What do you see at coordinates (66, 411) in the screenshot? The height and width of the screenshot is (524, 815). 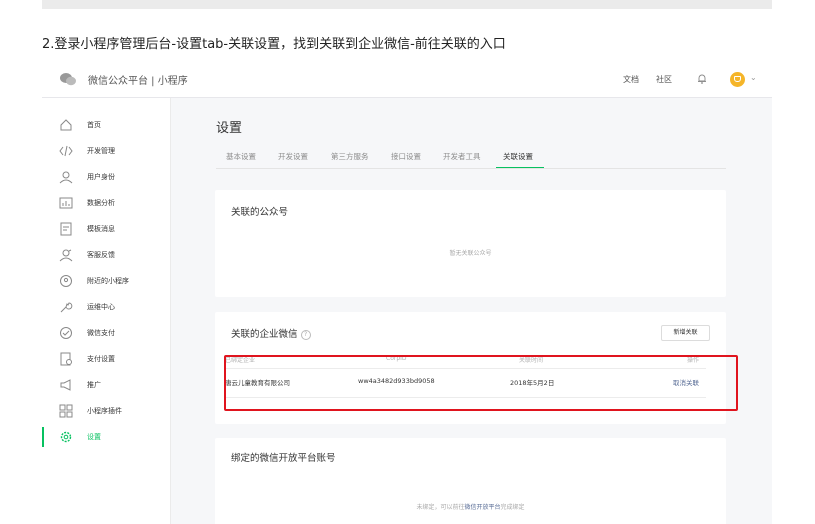 I see `plugin-icon` at bounding box center [66, 411].